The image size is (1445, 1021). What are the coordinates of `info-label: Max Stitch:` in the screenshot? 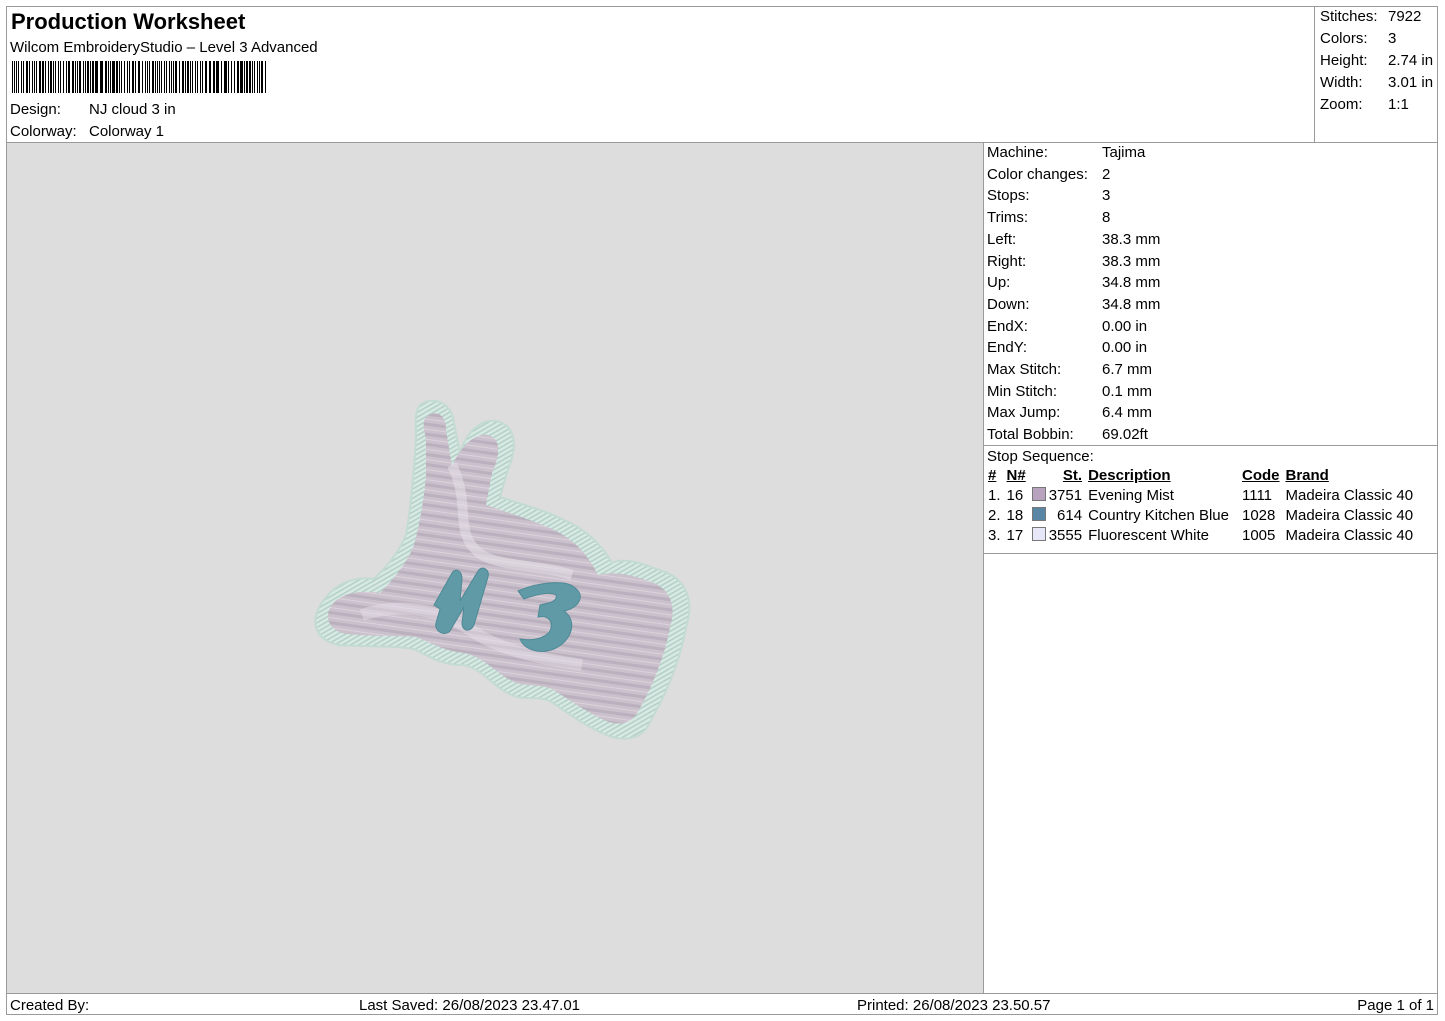 It's located at (1024, 369).